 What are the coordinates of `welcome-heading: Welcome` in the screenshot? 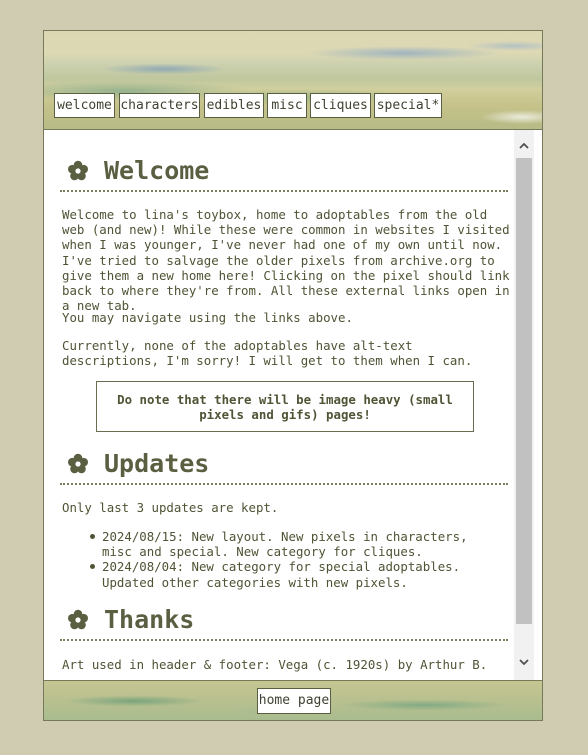 It's located at (284, 174).